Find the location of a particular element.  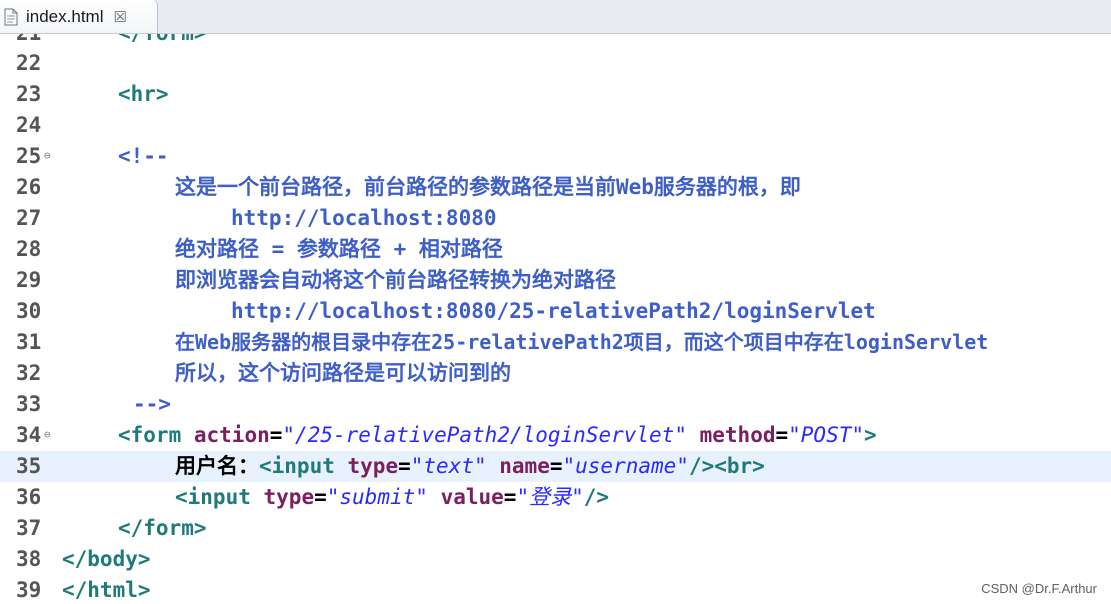

code-text: </html> is located at coordinates (106, 590).